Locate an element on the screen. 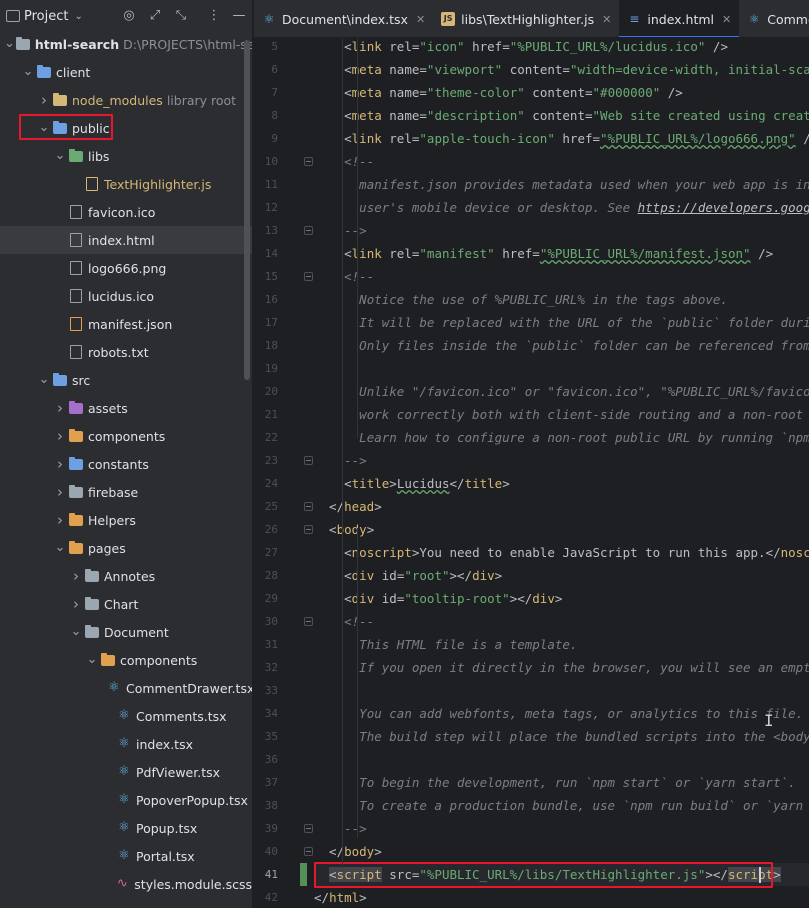  tree-scrollbar is located at coordinates (247, 210).